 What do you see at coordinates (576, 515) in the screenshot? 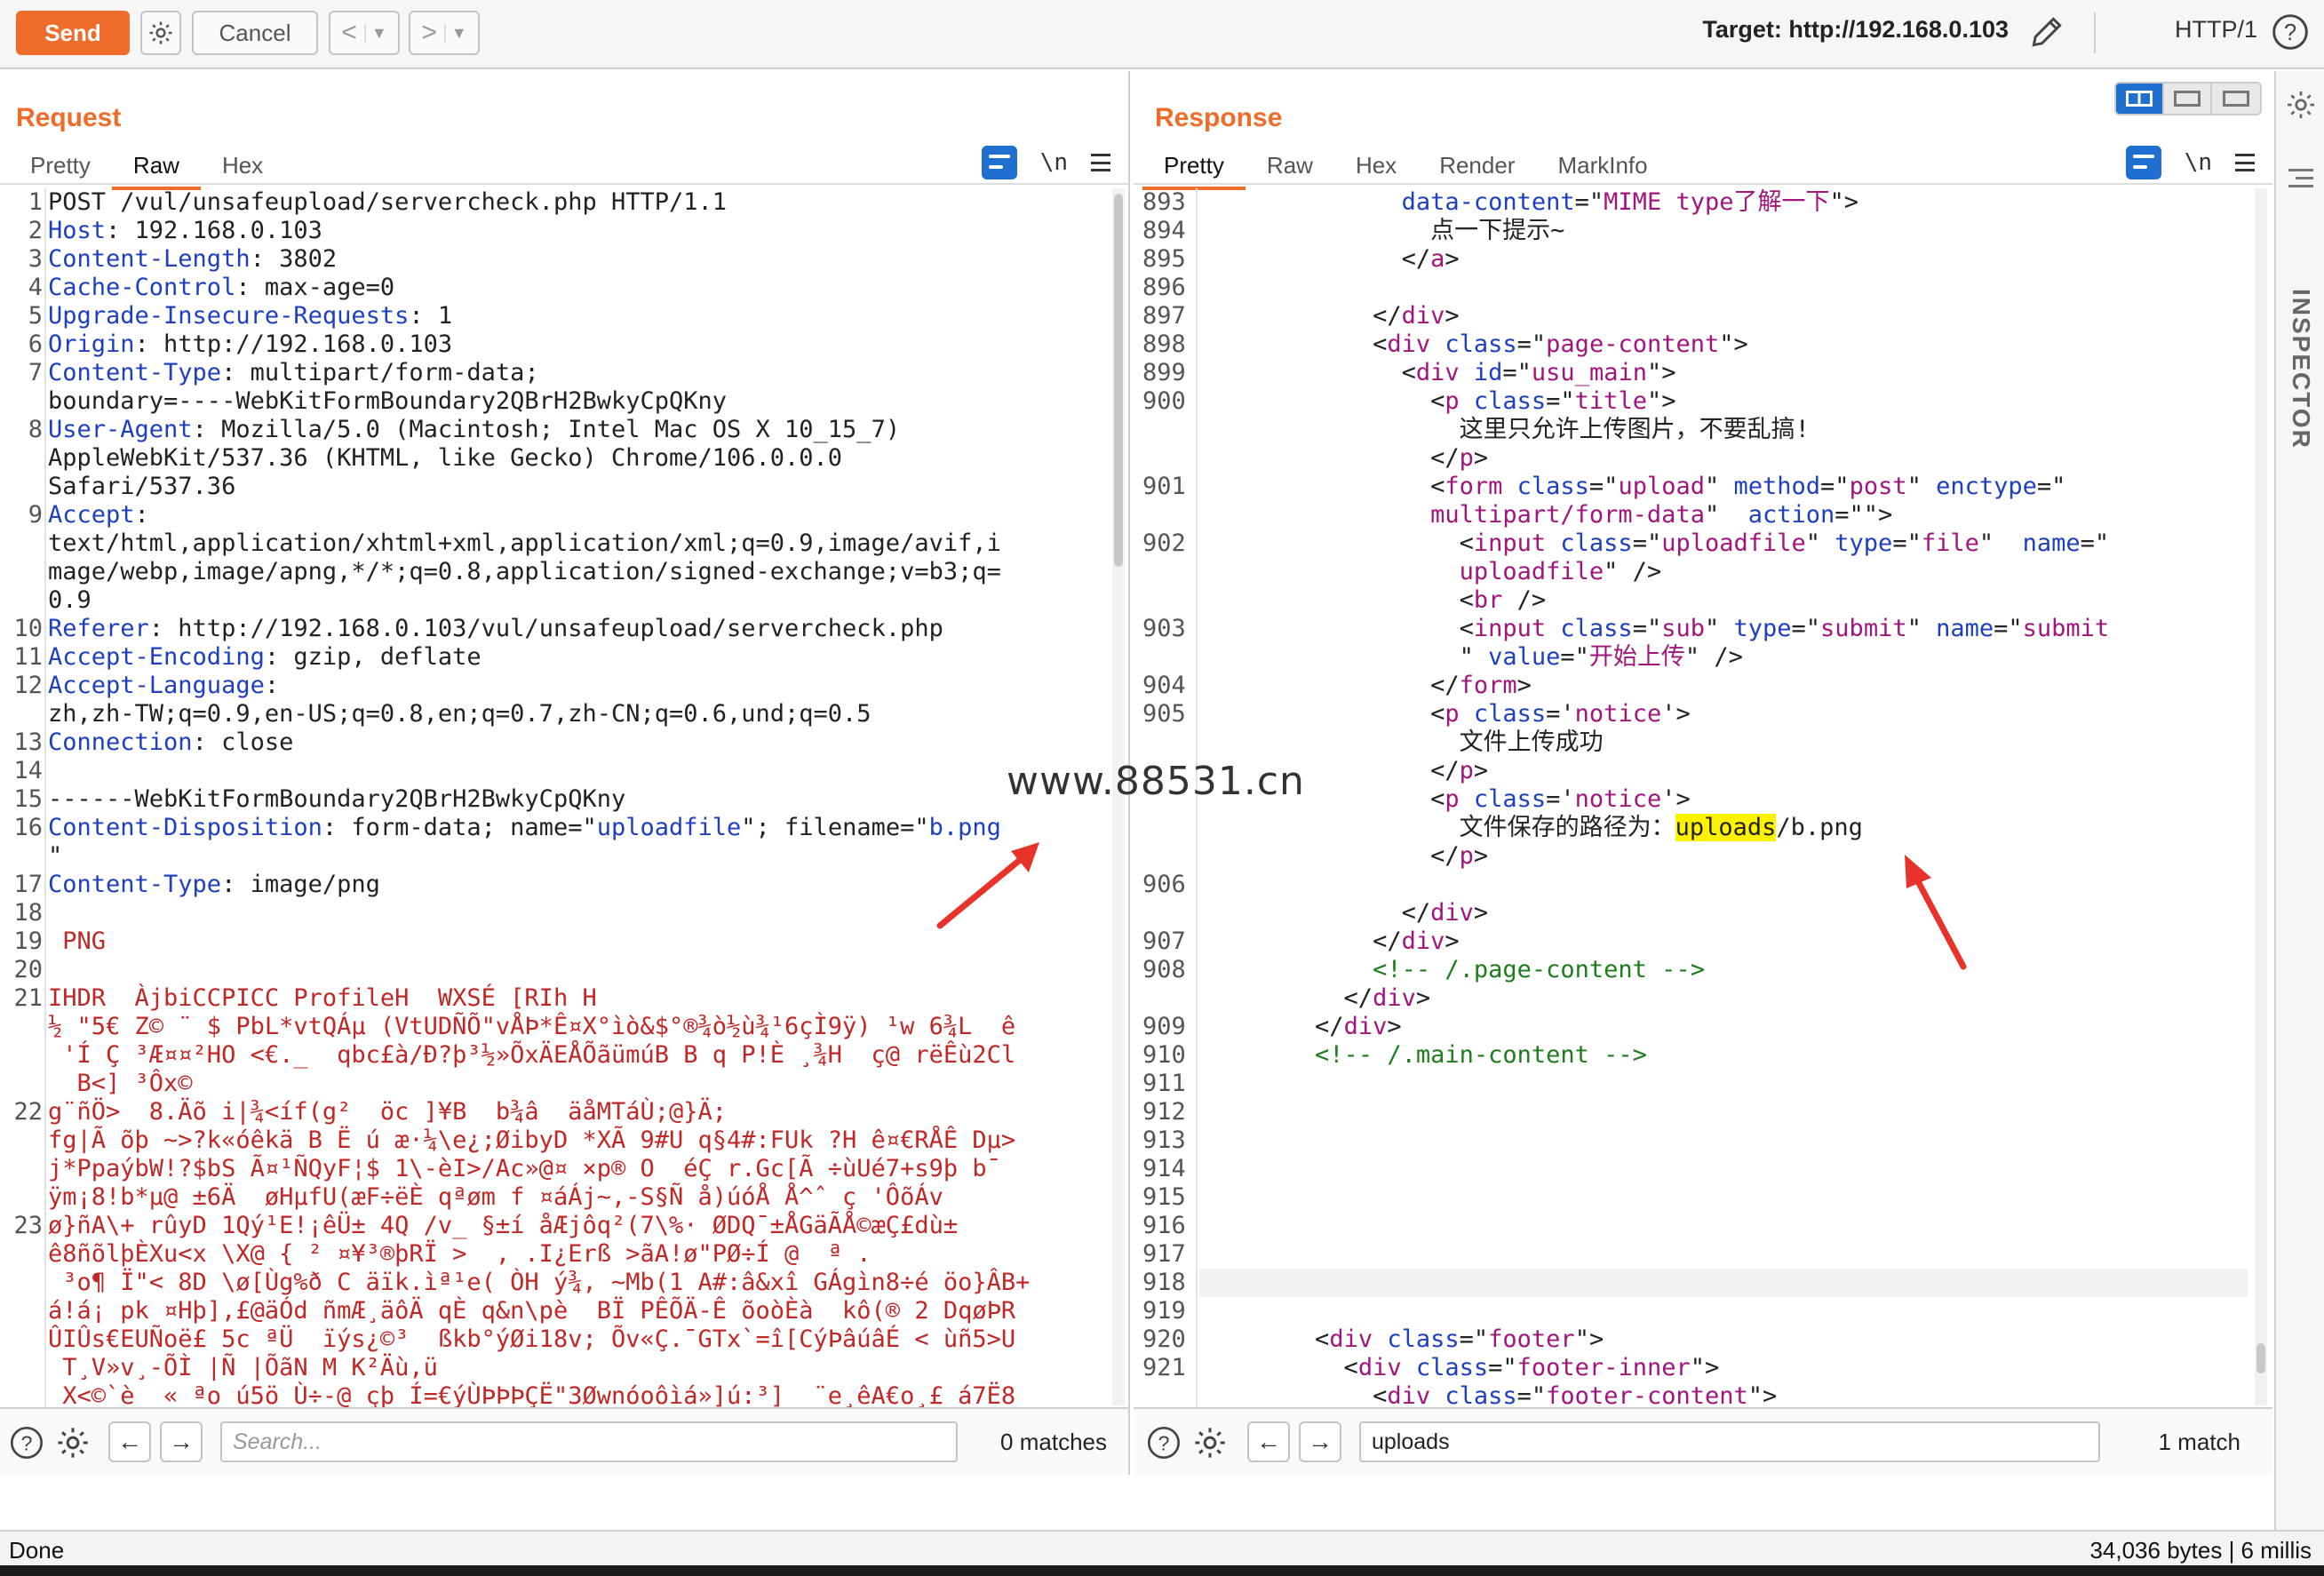
I see `code-line: Accept:` at bounding box center [576, 515].